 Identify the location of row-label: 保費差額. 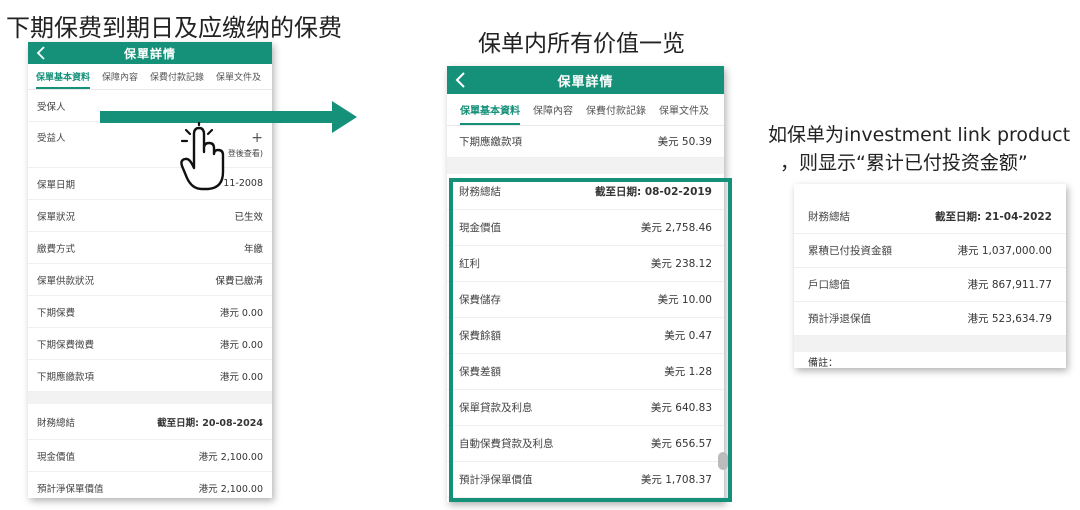
(480, 372).